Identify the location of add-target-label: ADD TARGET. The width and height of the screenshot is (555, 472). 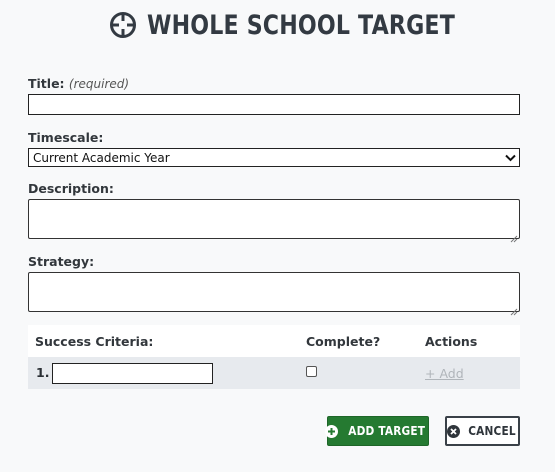
(387, 431).